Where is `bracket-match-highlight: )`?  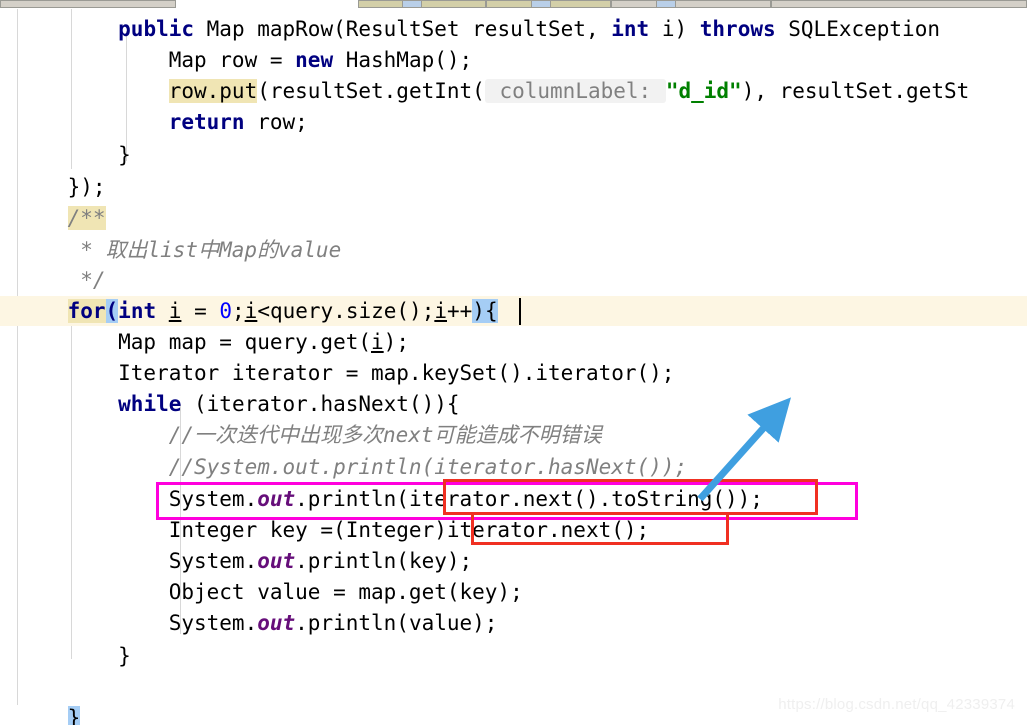 bracket-match-highlight: ) is located at coordinates (478, 311).